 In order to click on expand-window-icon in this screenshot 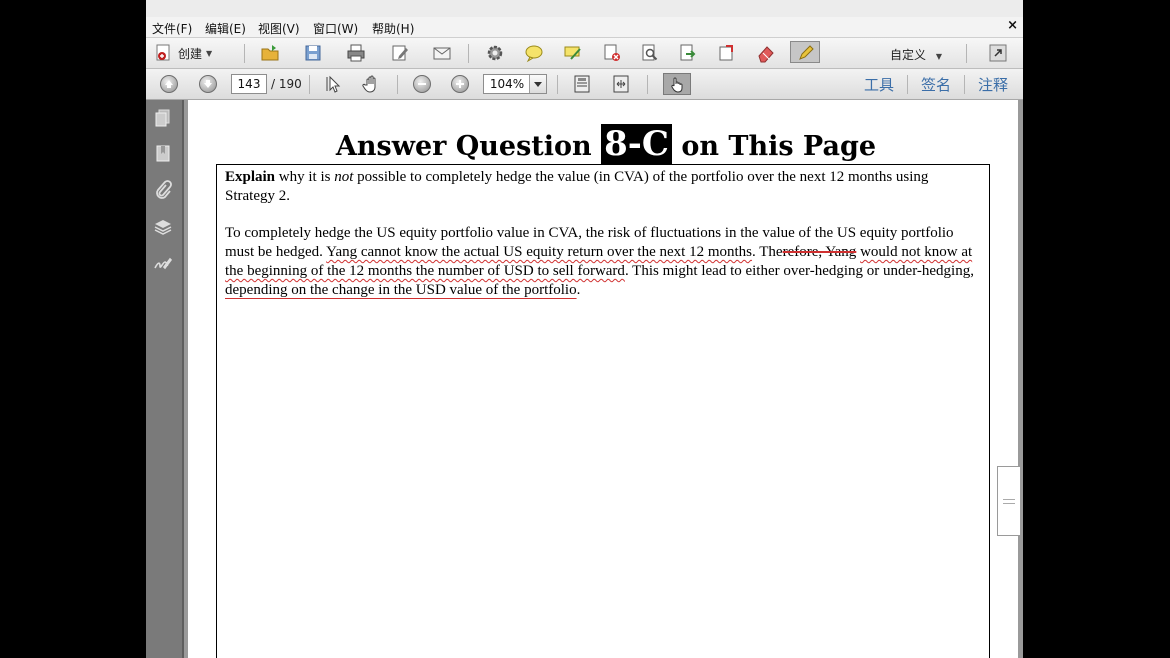, I will do `click(998, 53)`.